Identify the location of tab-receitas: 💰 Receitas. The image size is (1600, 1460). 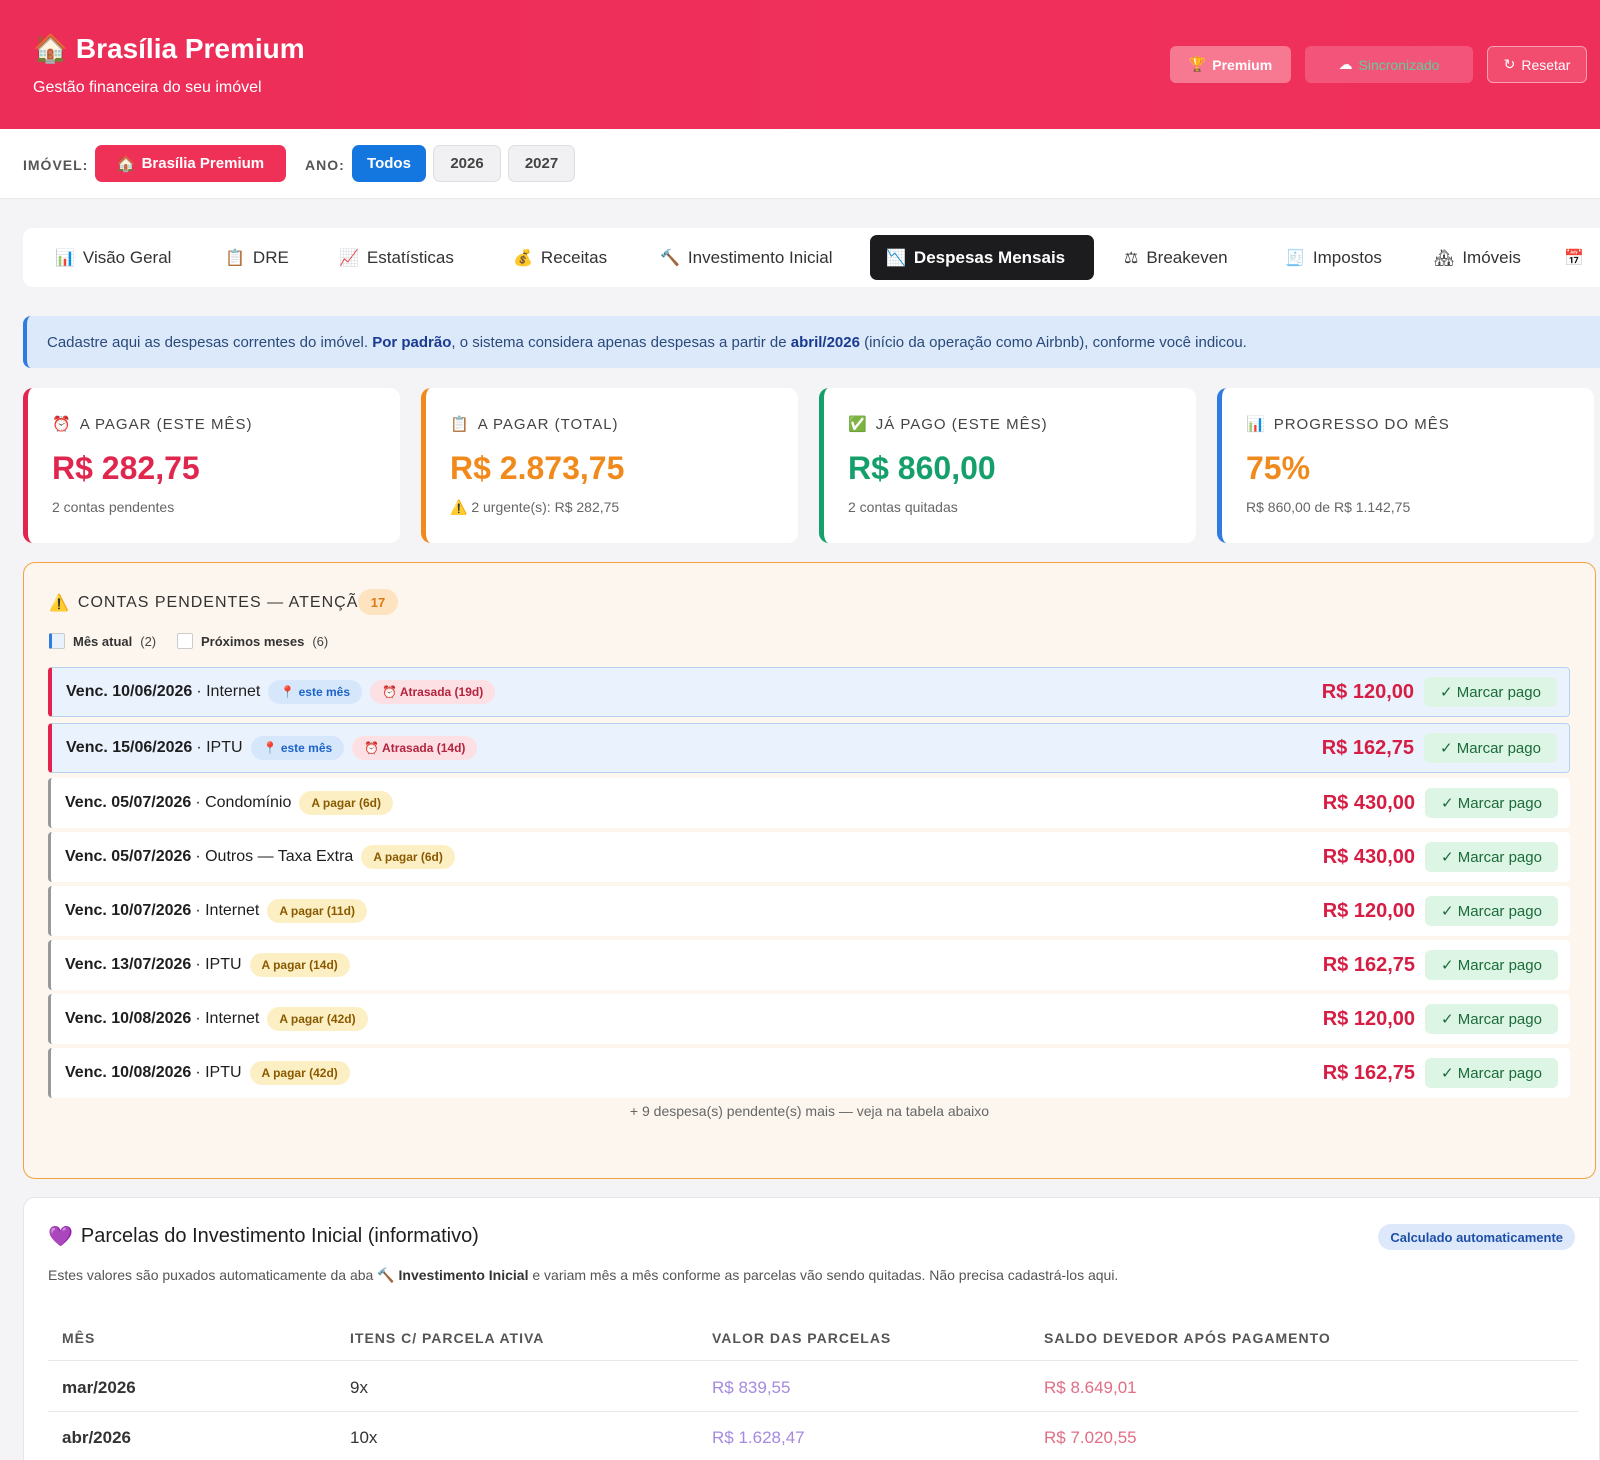
(560, 257).